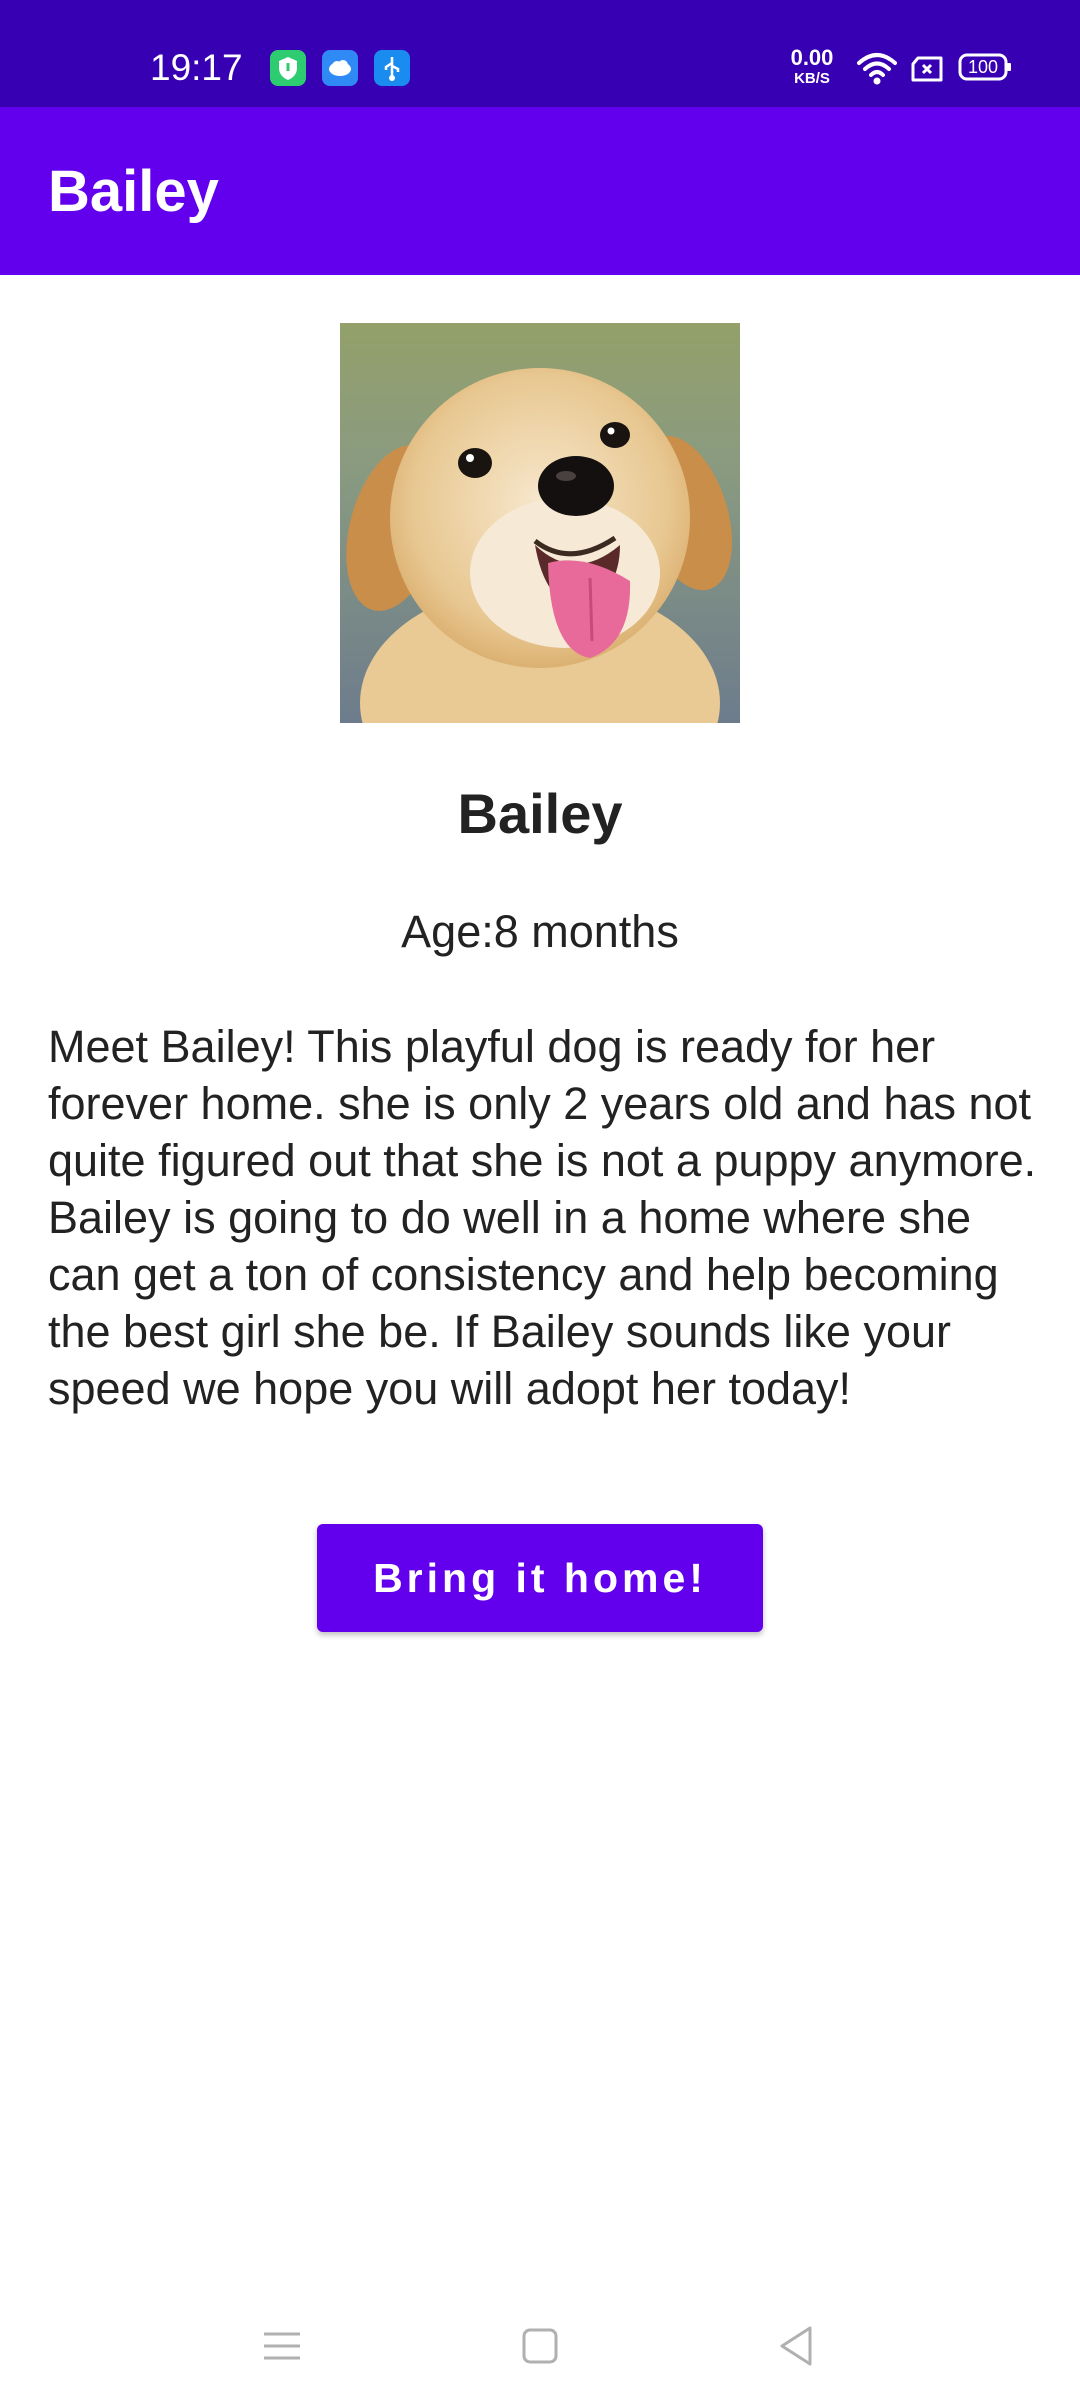  Describe the element at coordinates (340, 68) in the screenshot. I see `cloud-icon` at that location.